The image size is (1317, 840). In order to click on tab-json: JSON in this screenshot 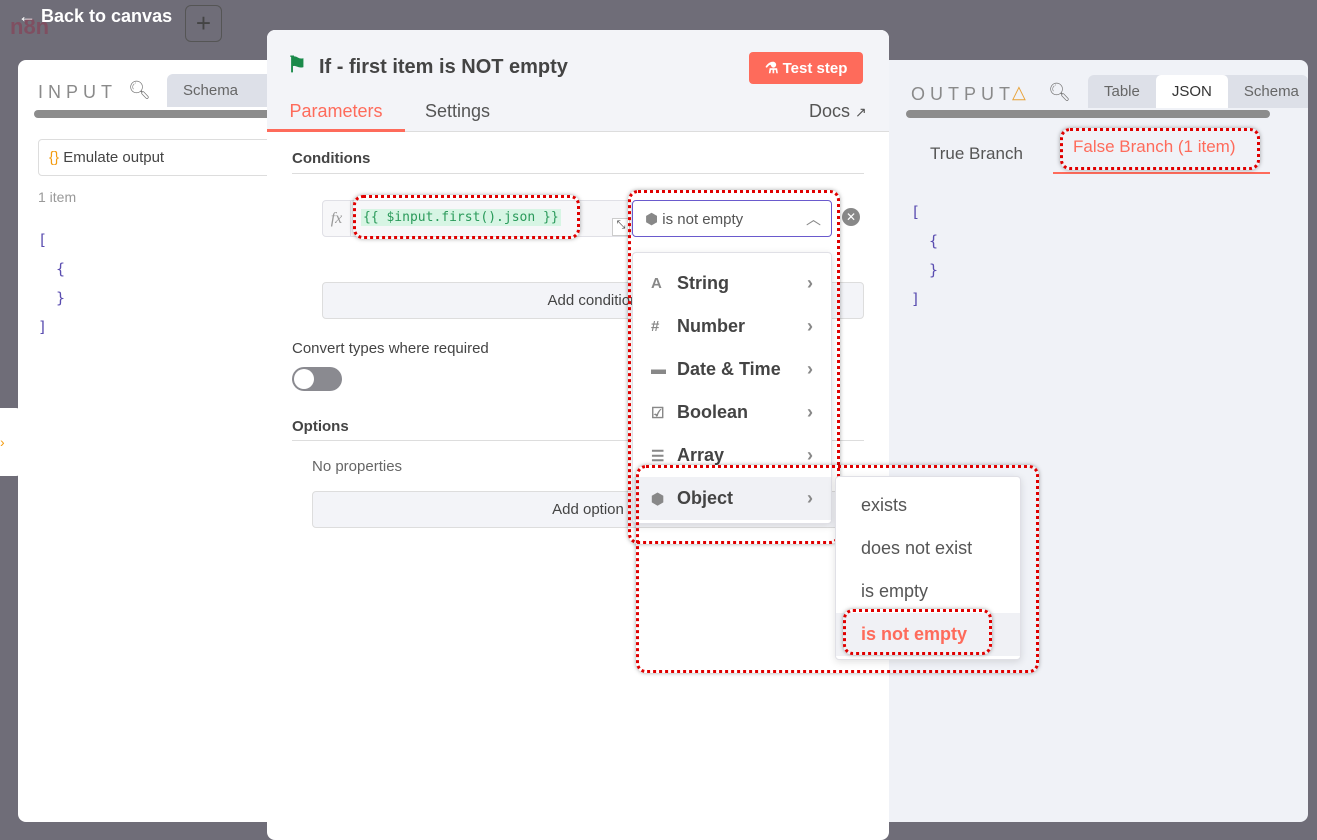, I will do `click(1191, 91)`.